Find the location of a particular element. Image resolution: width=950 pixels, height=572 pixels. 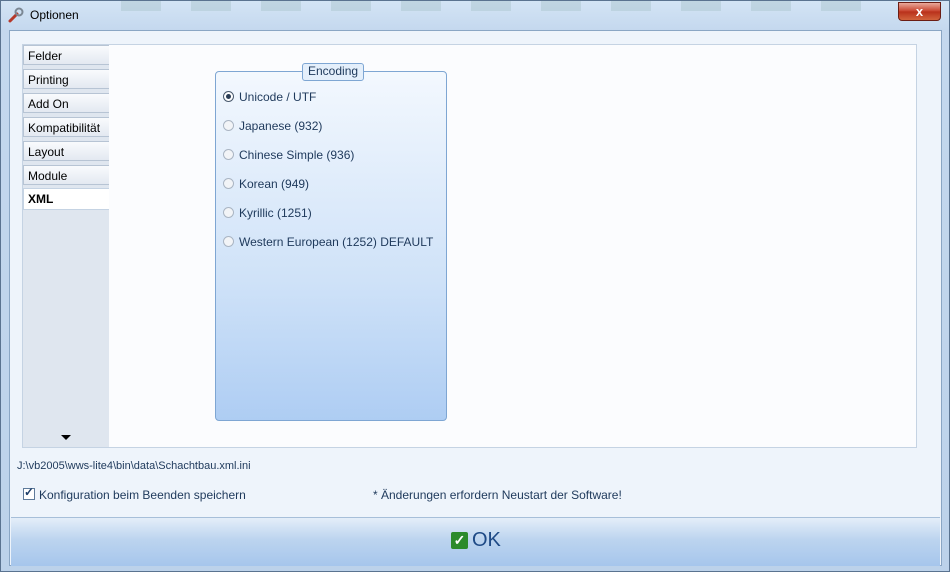

radio-label: Korean (949) is located at coordinates (274, 184).